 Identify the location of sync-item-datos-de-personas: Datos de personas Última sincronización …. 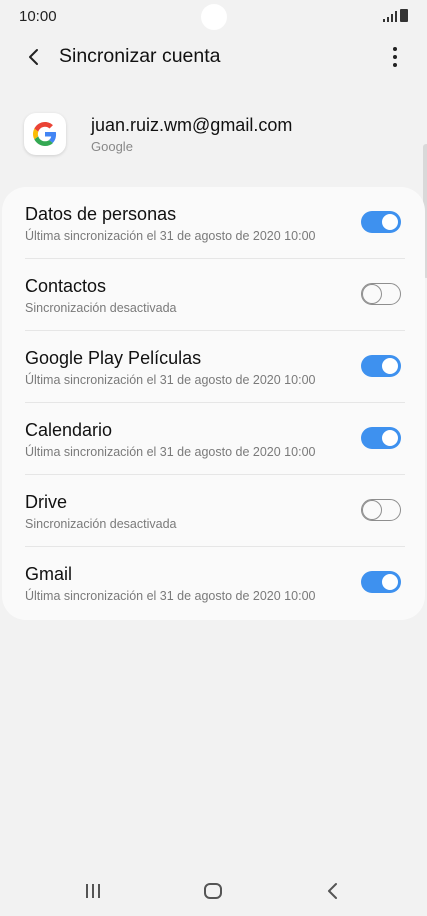
(213, 223).